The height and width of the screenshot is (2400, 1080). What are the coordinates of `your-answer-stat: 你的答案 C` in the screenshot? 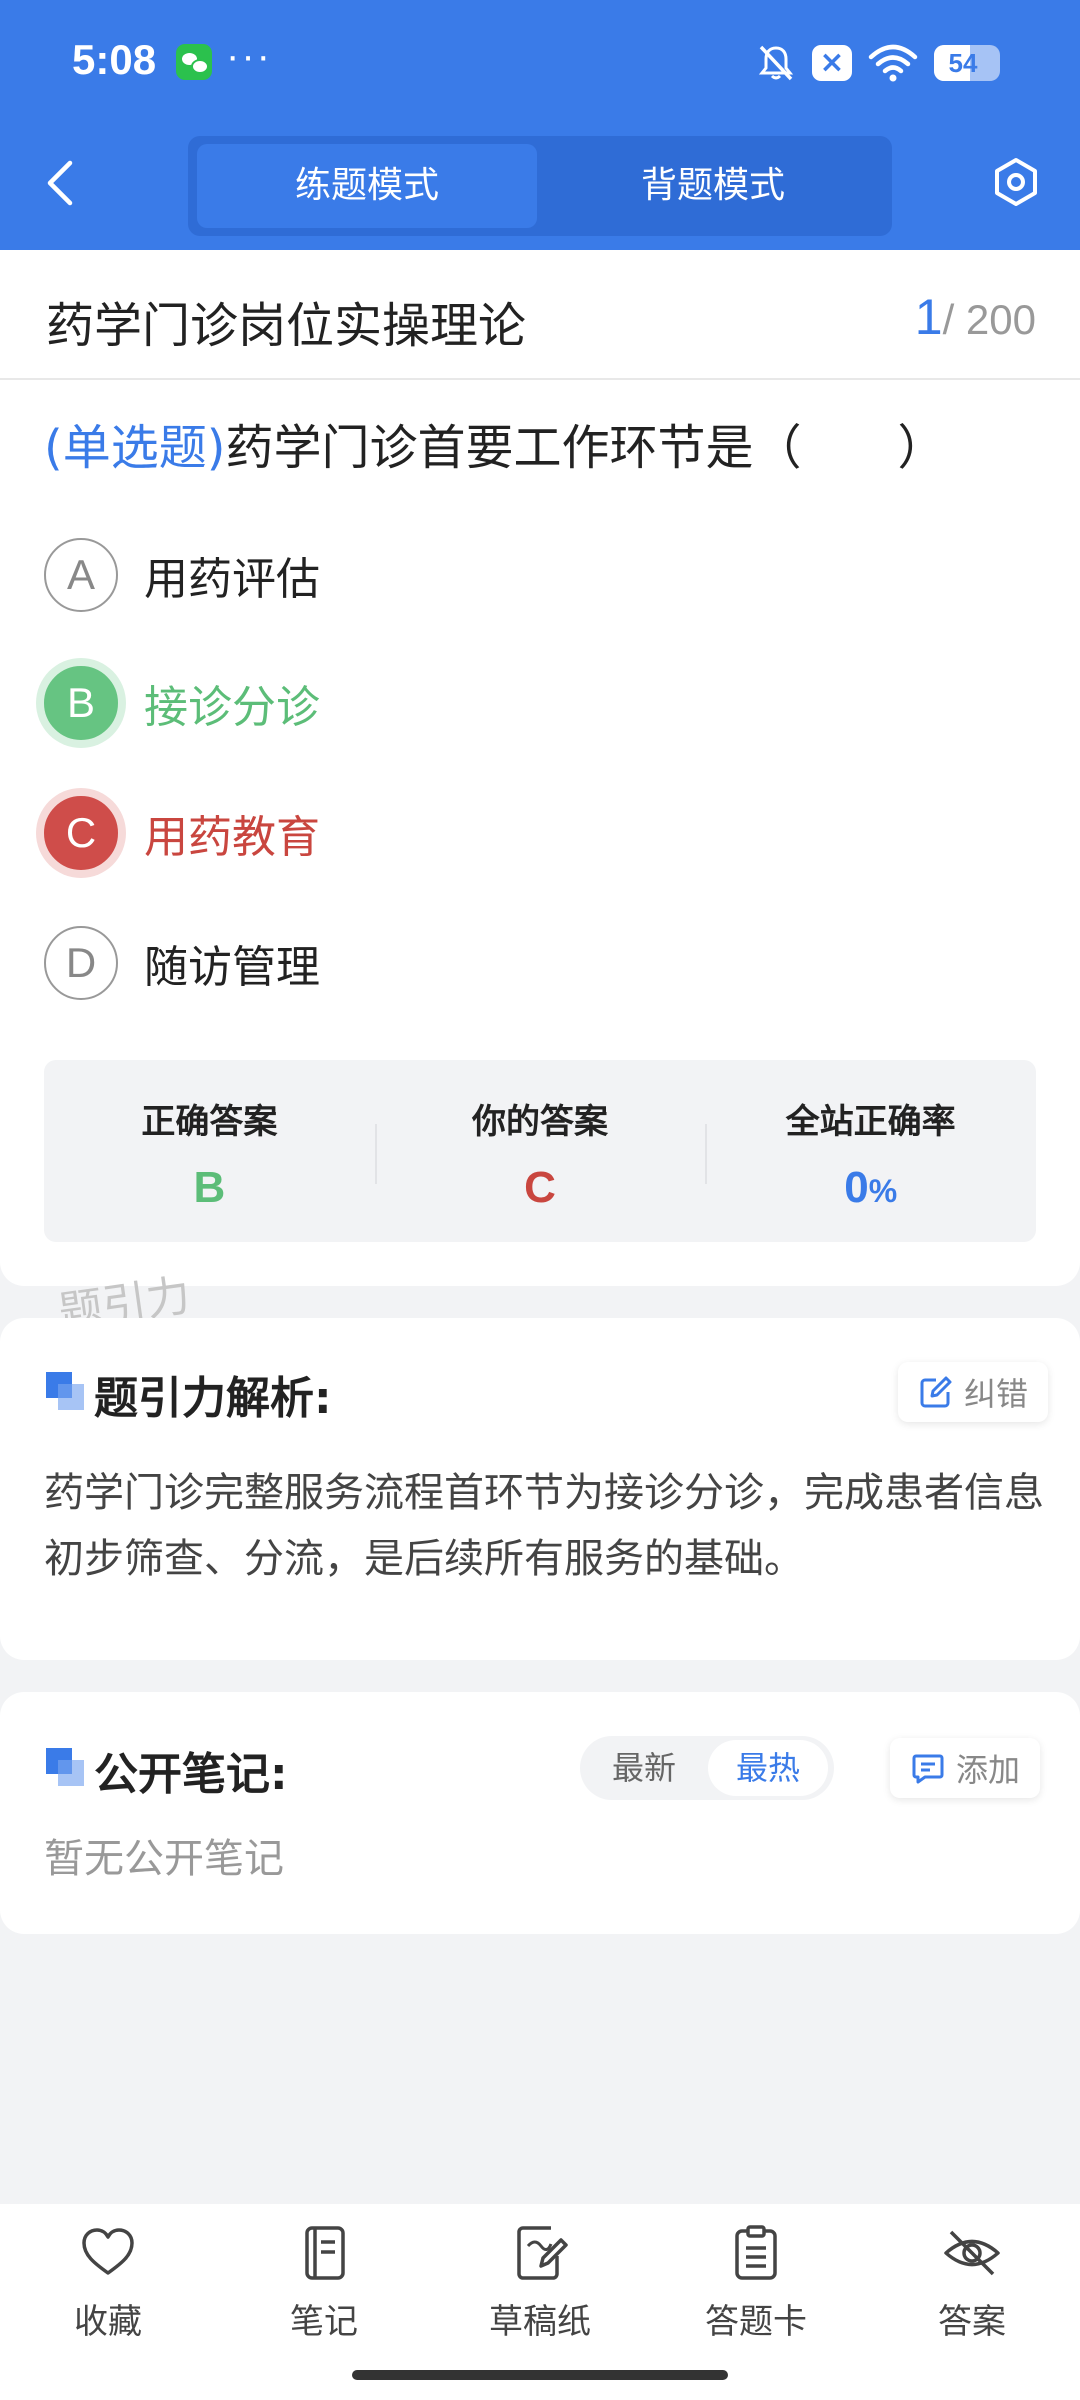 It's located at (540, 1151).